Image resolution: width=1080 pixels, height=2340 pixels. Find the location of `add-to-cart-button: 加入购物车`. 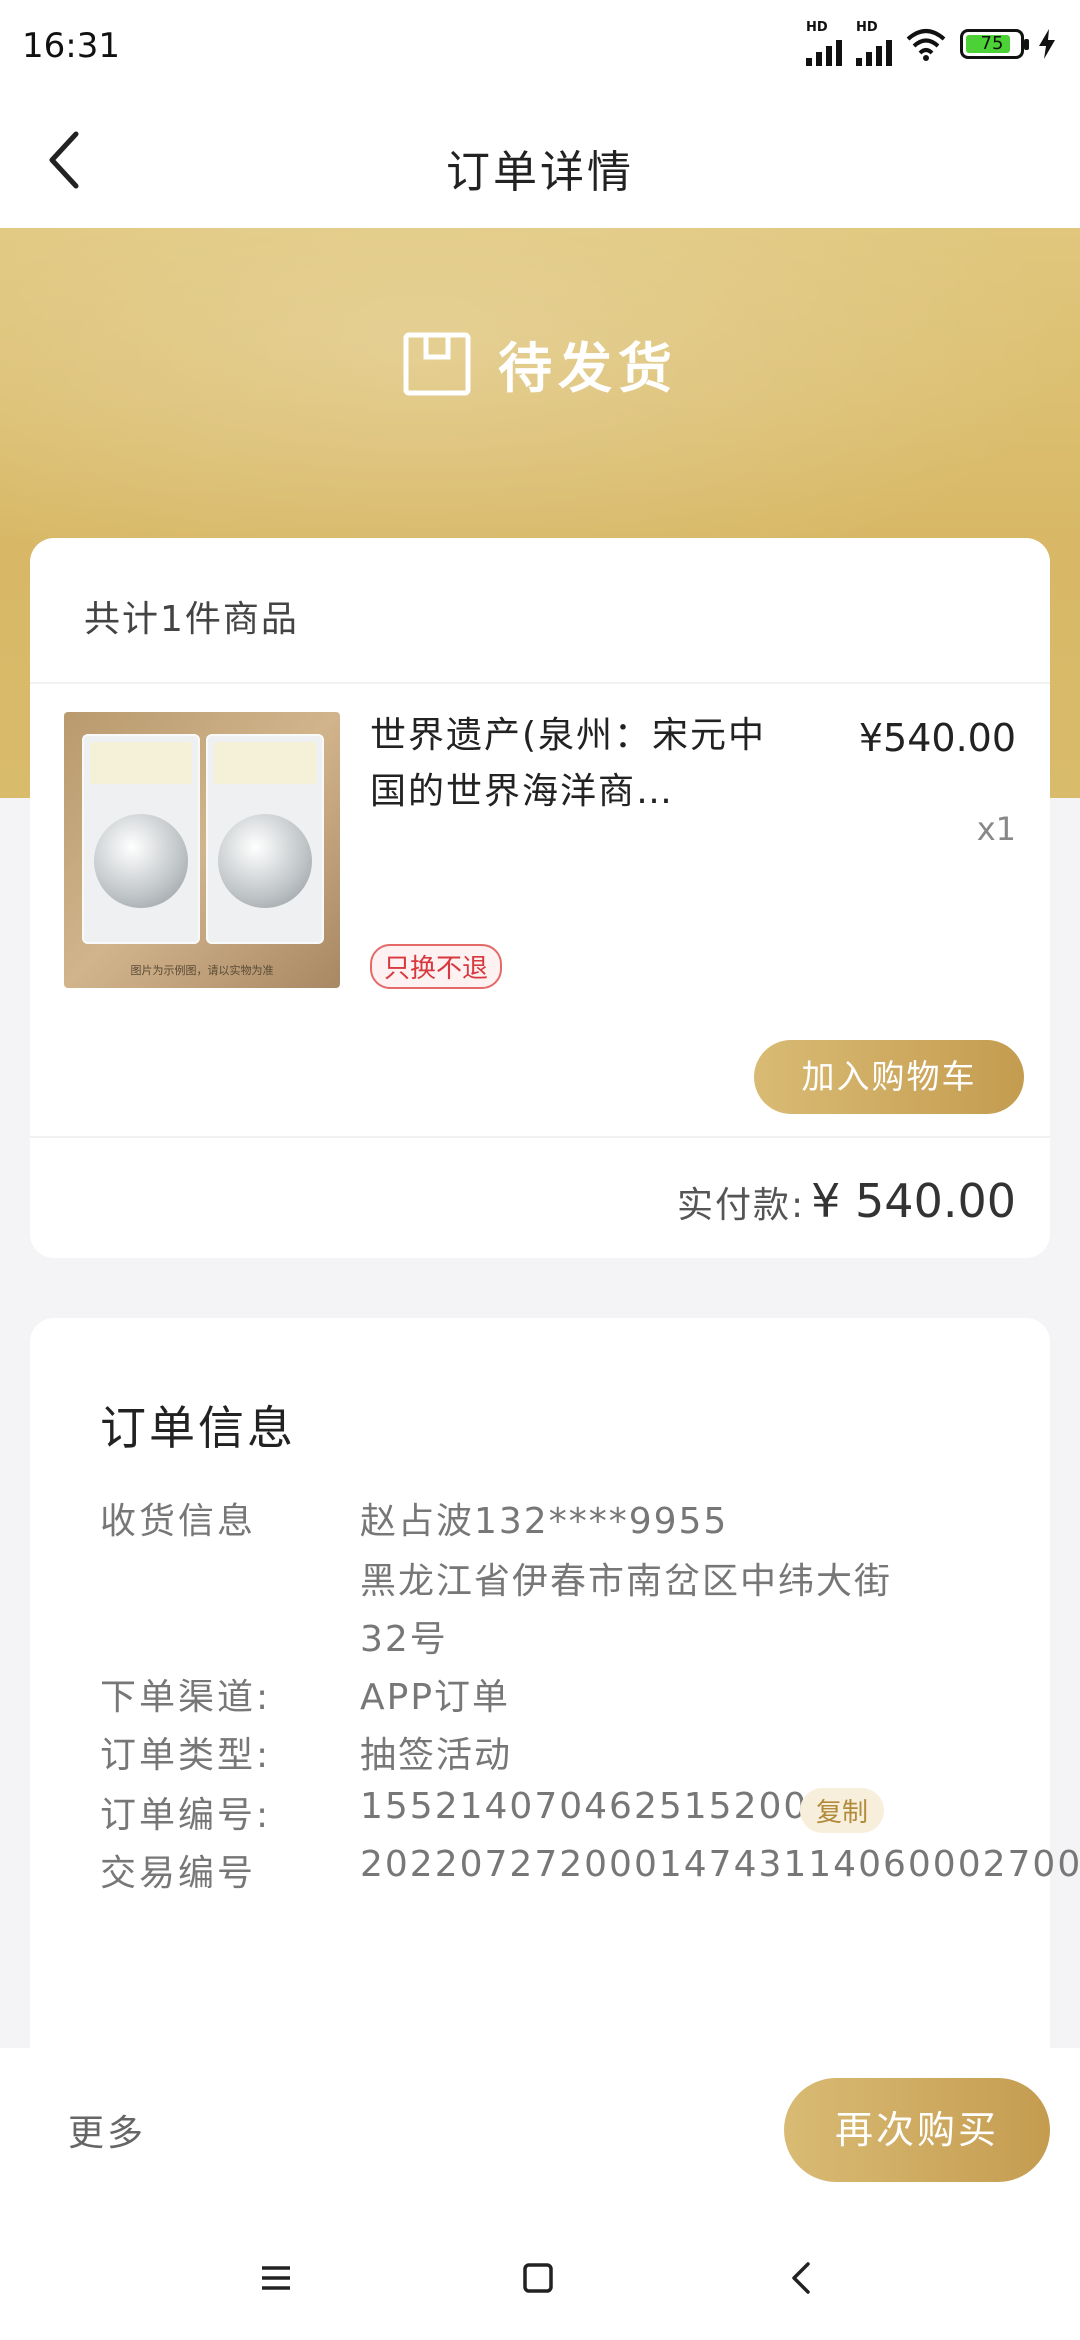

add-to-cart-button: 加入购物车 is located at coordinates (889, 1077).